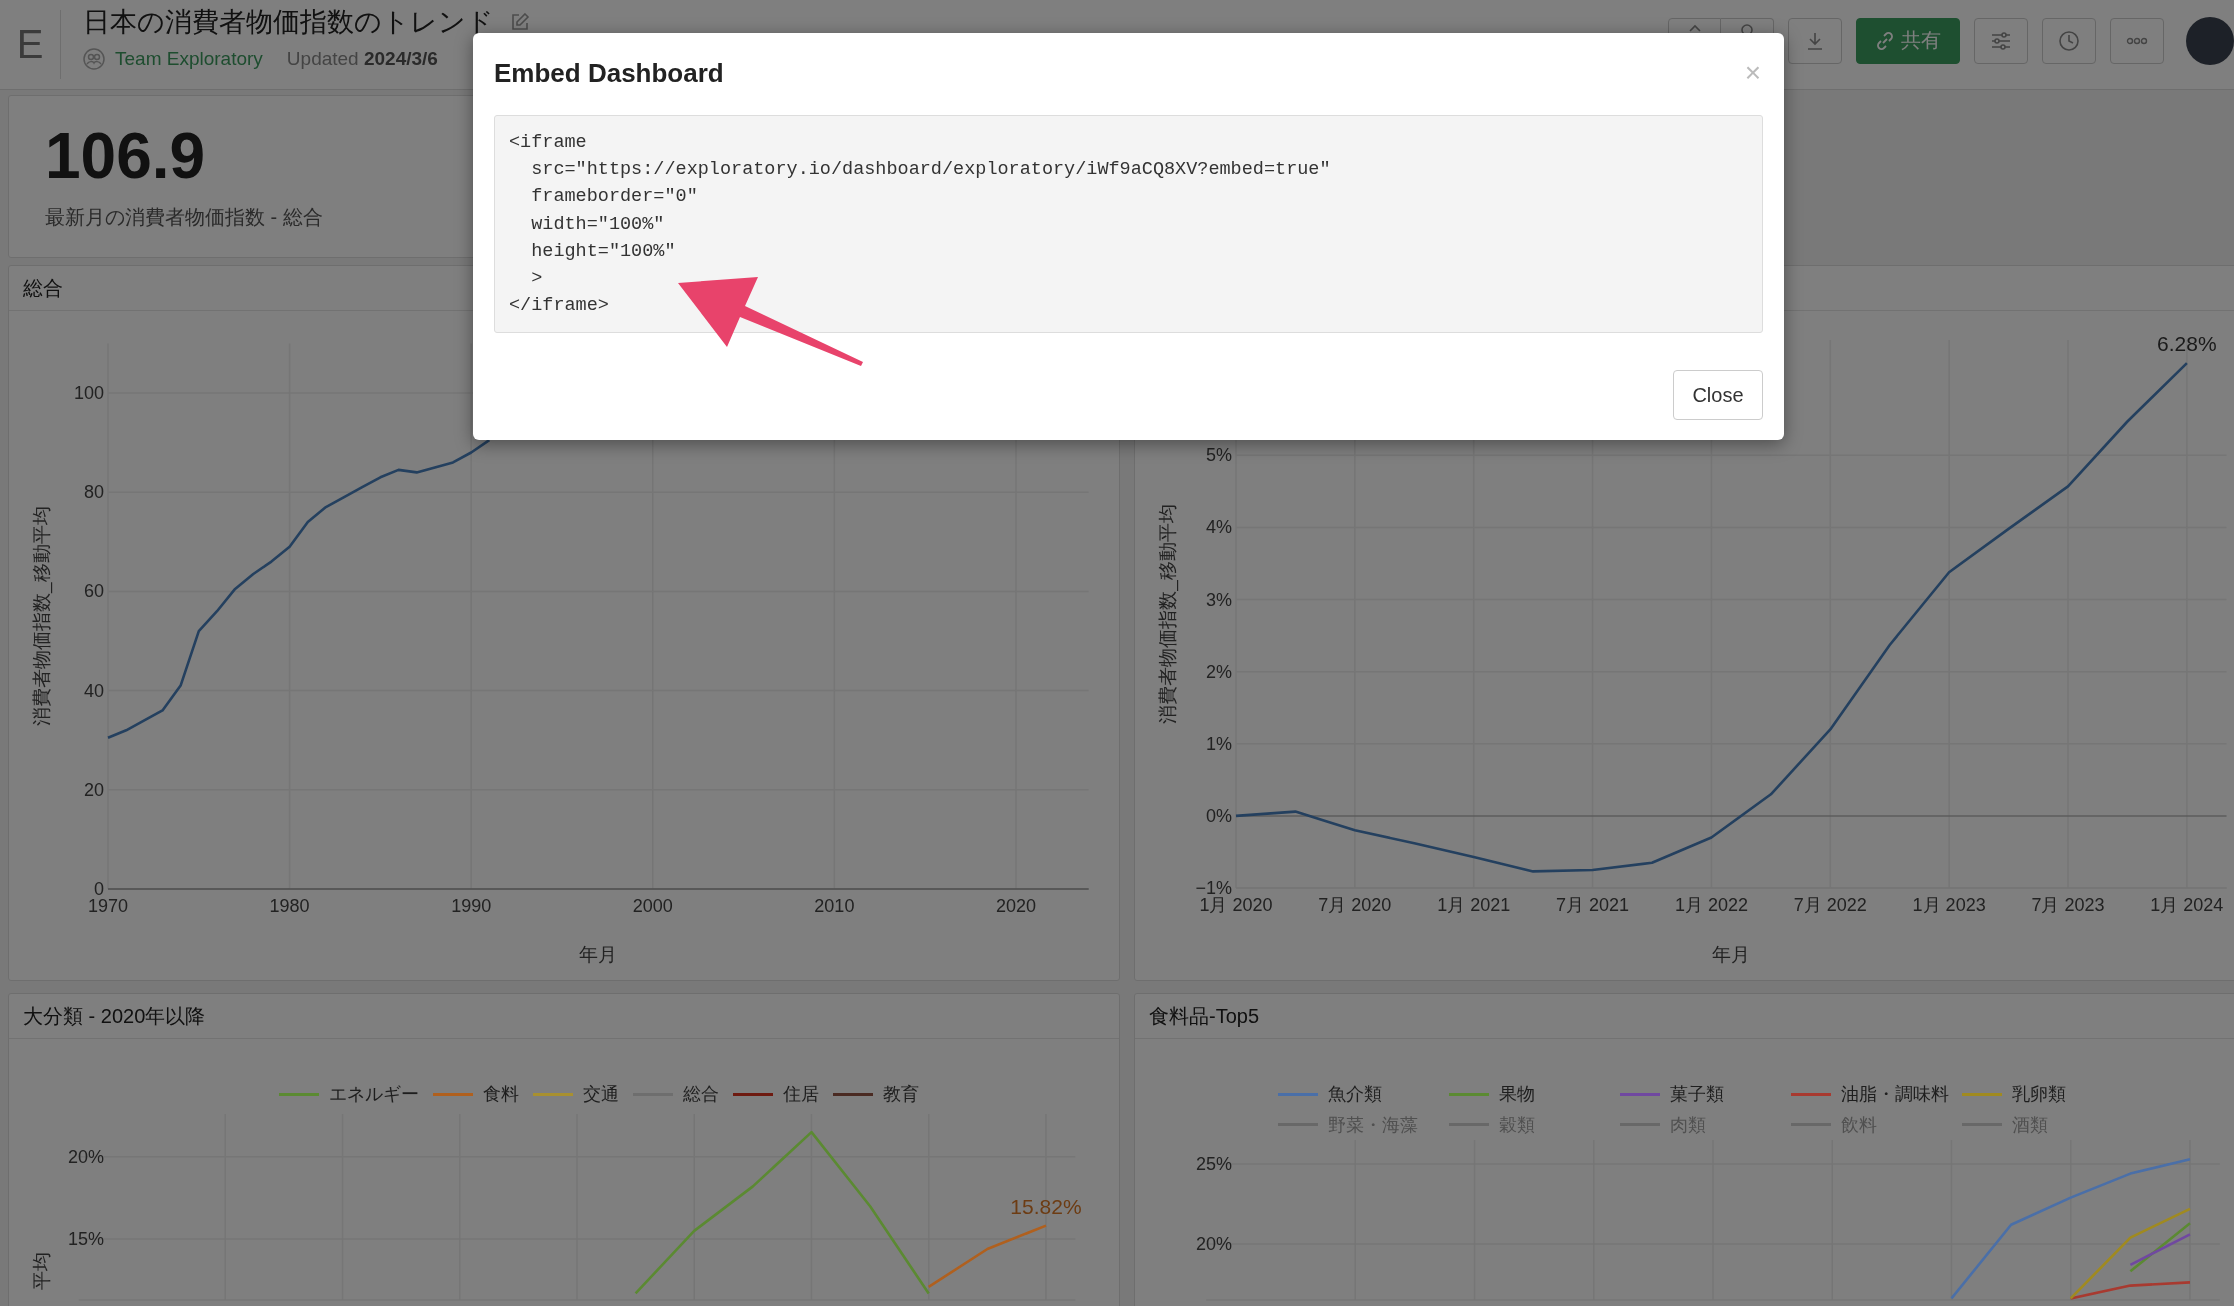  What do you see at coordinates (1696, 1094) in the screenshot?
I see `legend-label: 菓子類` at bounding box center [1696, 1094].